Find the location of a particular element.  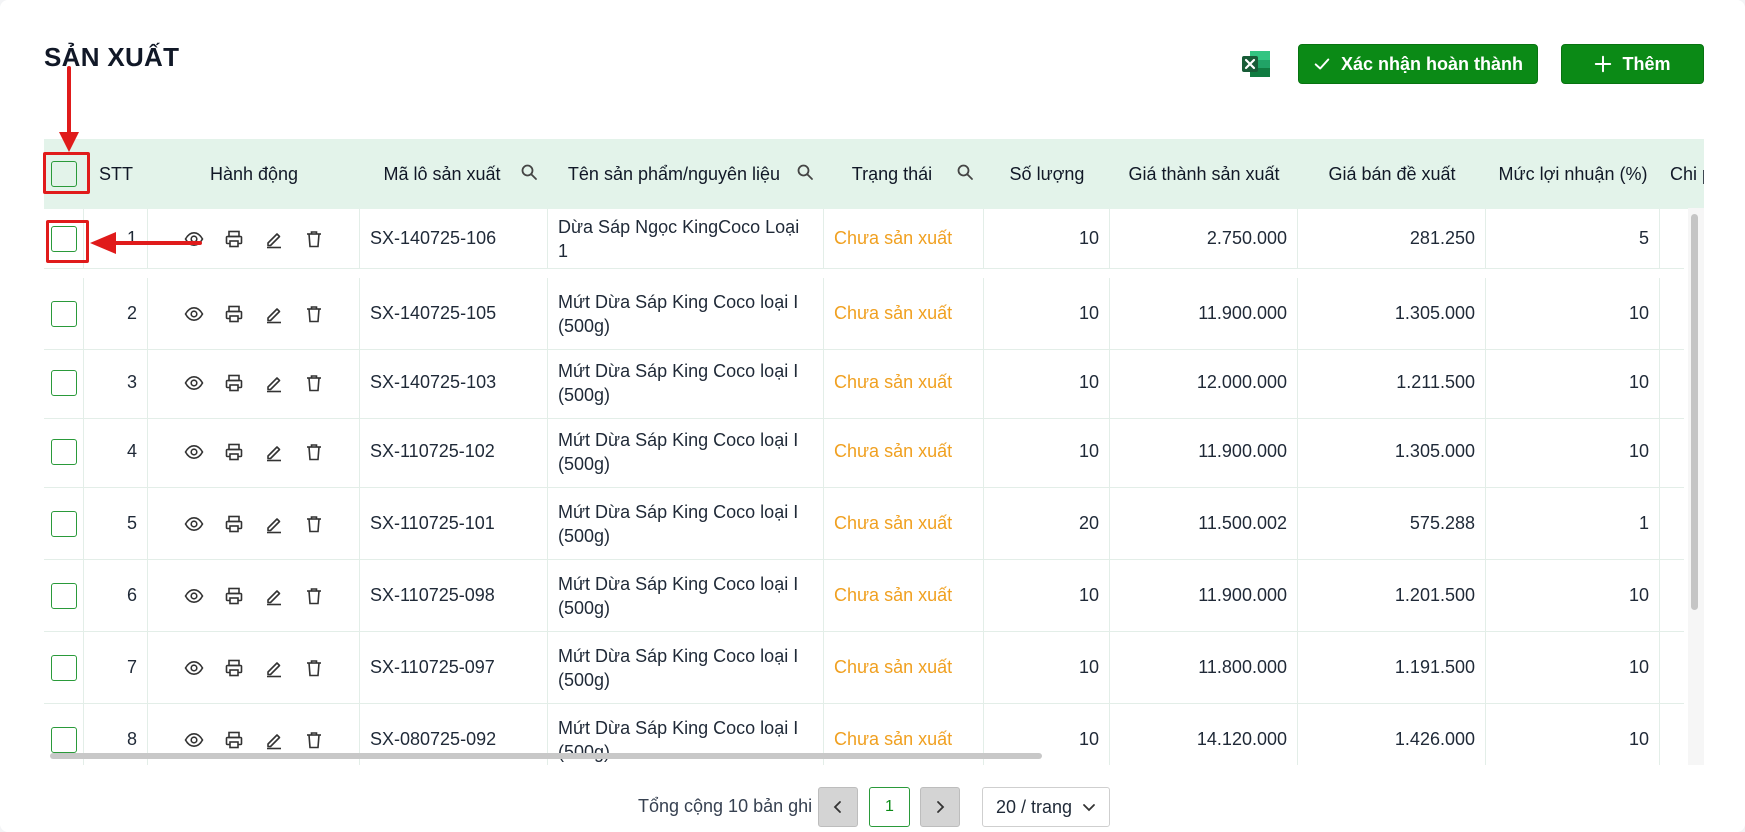

cell-code: SX-140725-105 is located at coordinates (454, 313).